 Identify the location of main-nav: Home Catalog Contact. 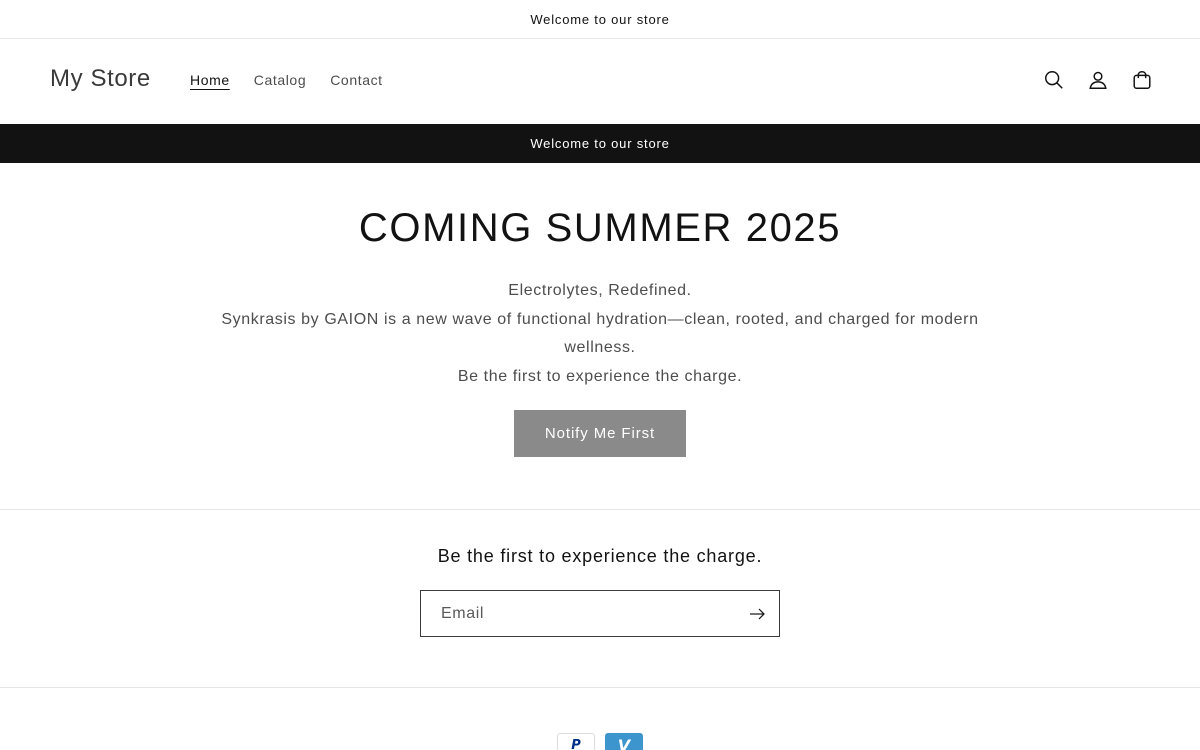
(286, 80).